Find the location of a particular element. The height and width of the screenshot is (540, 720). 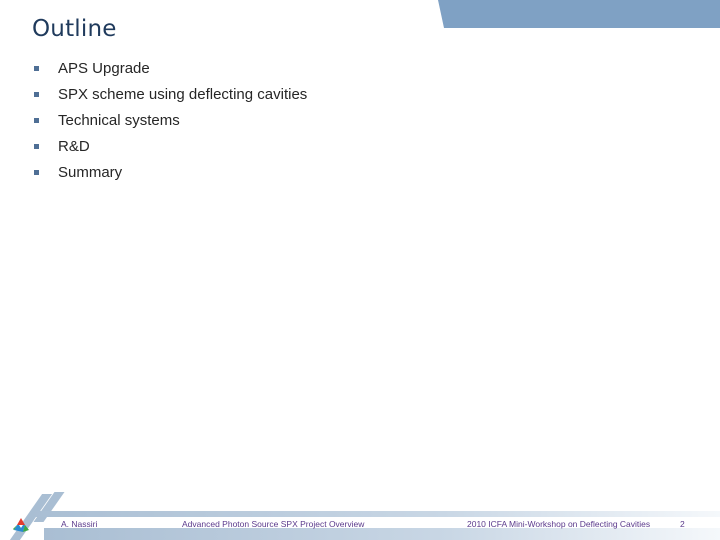

outline-item: Summary is located at coordinates (170, 175).